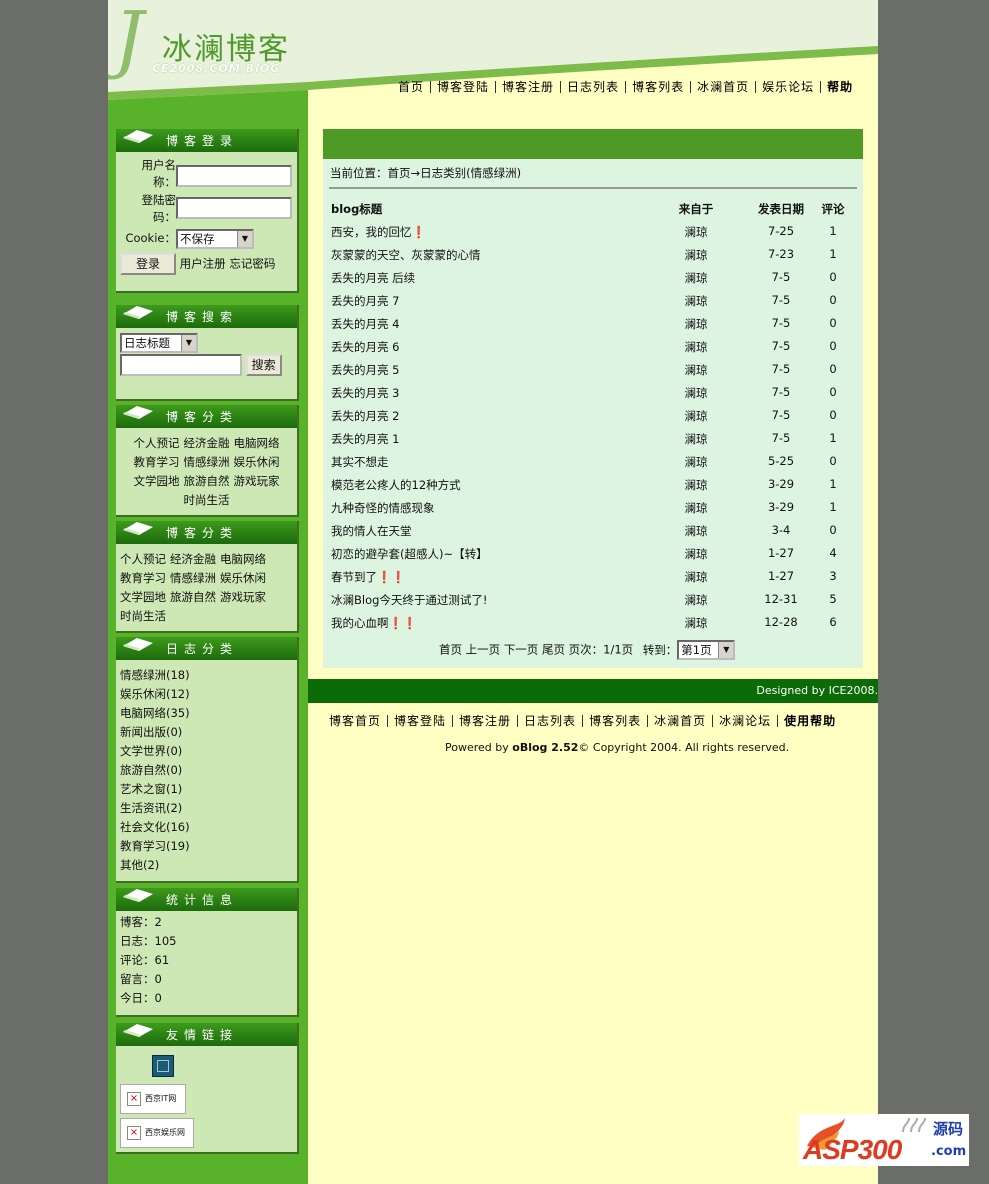 The width and height of the screenshot is (989, 1184). I want to click on post-title-link: 我的心血啊❗❗, so click(496, 623).